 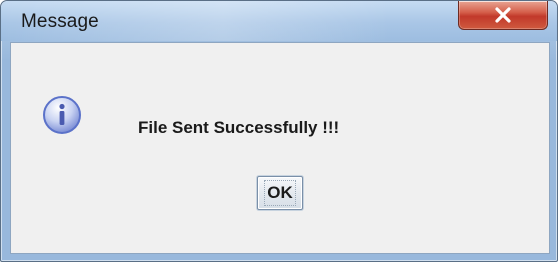 What do you see at coordinates (239, 127) in the screenshot?
I see `message-text: File Sent Successfully !!!` at bounding box center [239, 127].